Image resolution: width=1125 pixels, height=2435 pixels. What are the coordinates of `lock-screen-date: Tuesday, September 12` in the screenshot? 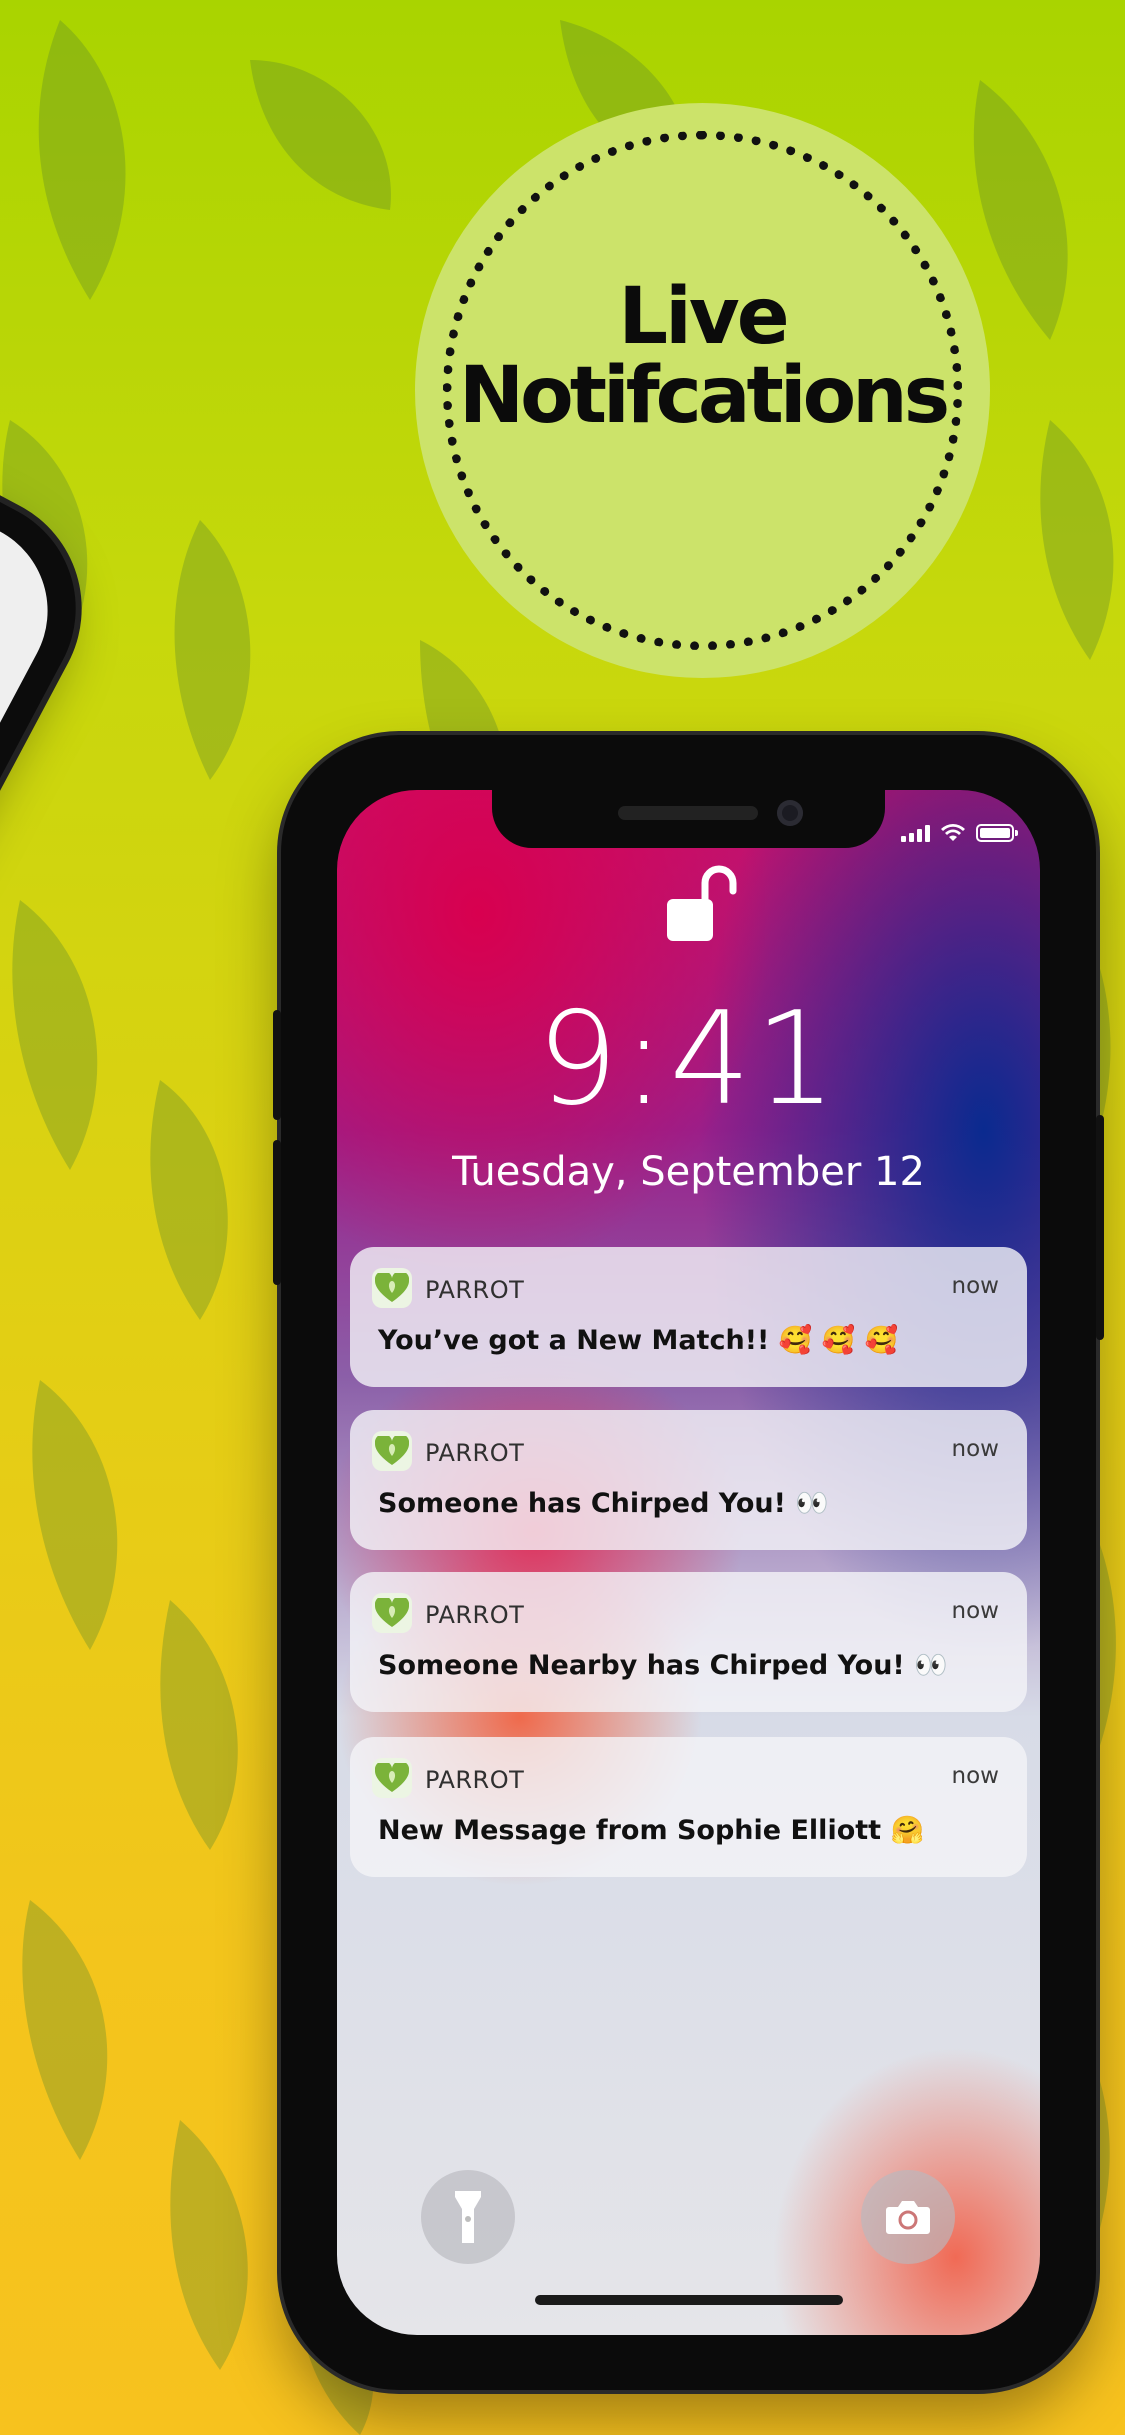 It's located at (688, 1172).